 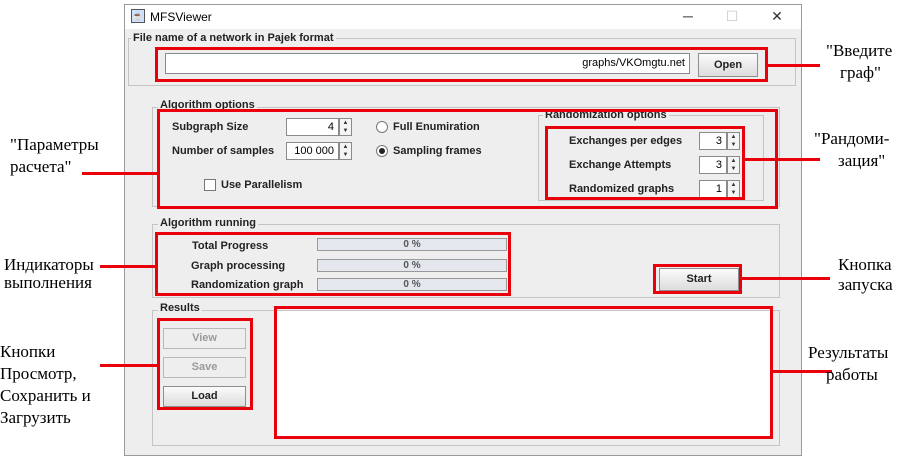 What do you see at coordinates (862, 160) in the screenshot?
I see `annotation-random-2: зация"` at bounding box center [862, 160].